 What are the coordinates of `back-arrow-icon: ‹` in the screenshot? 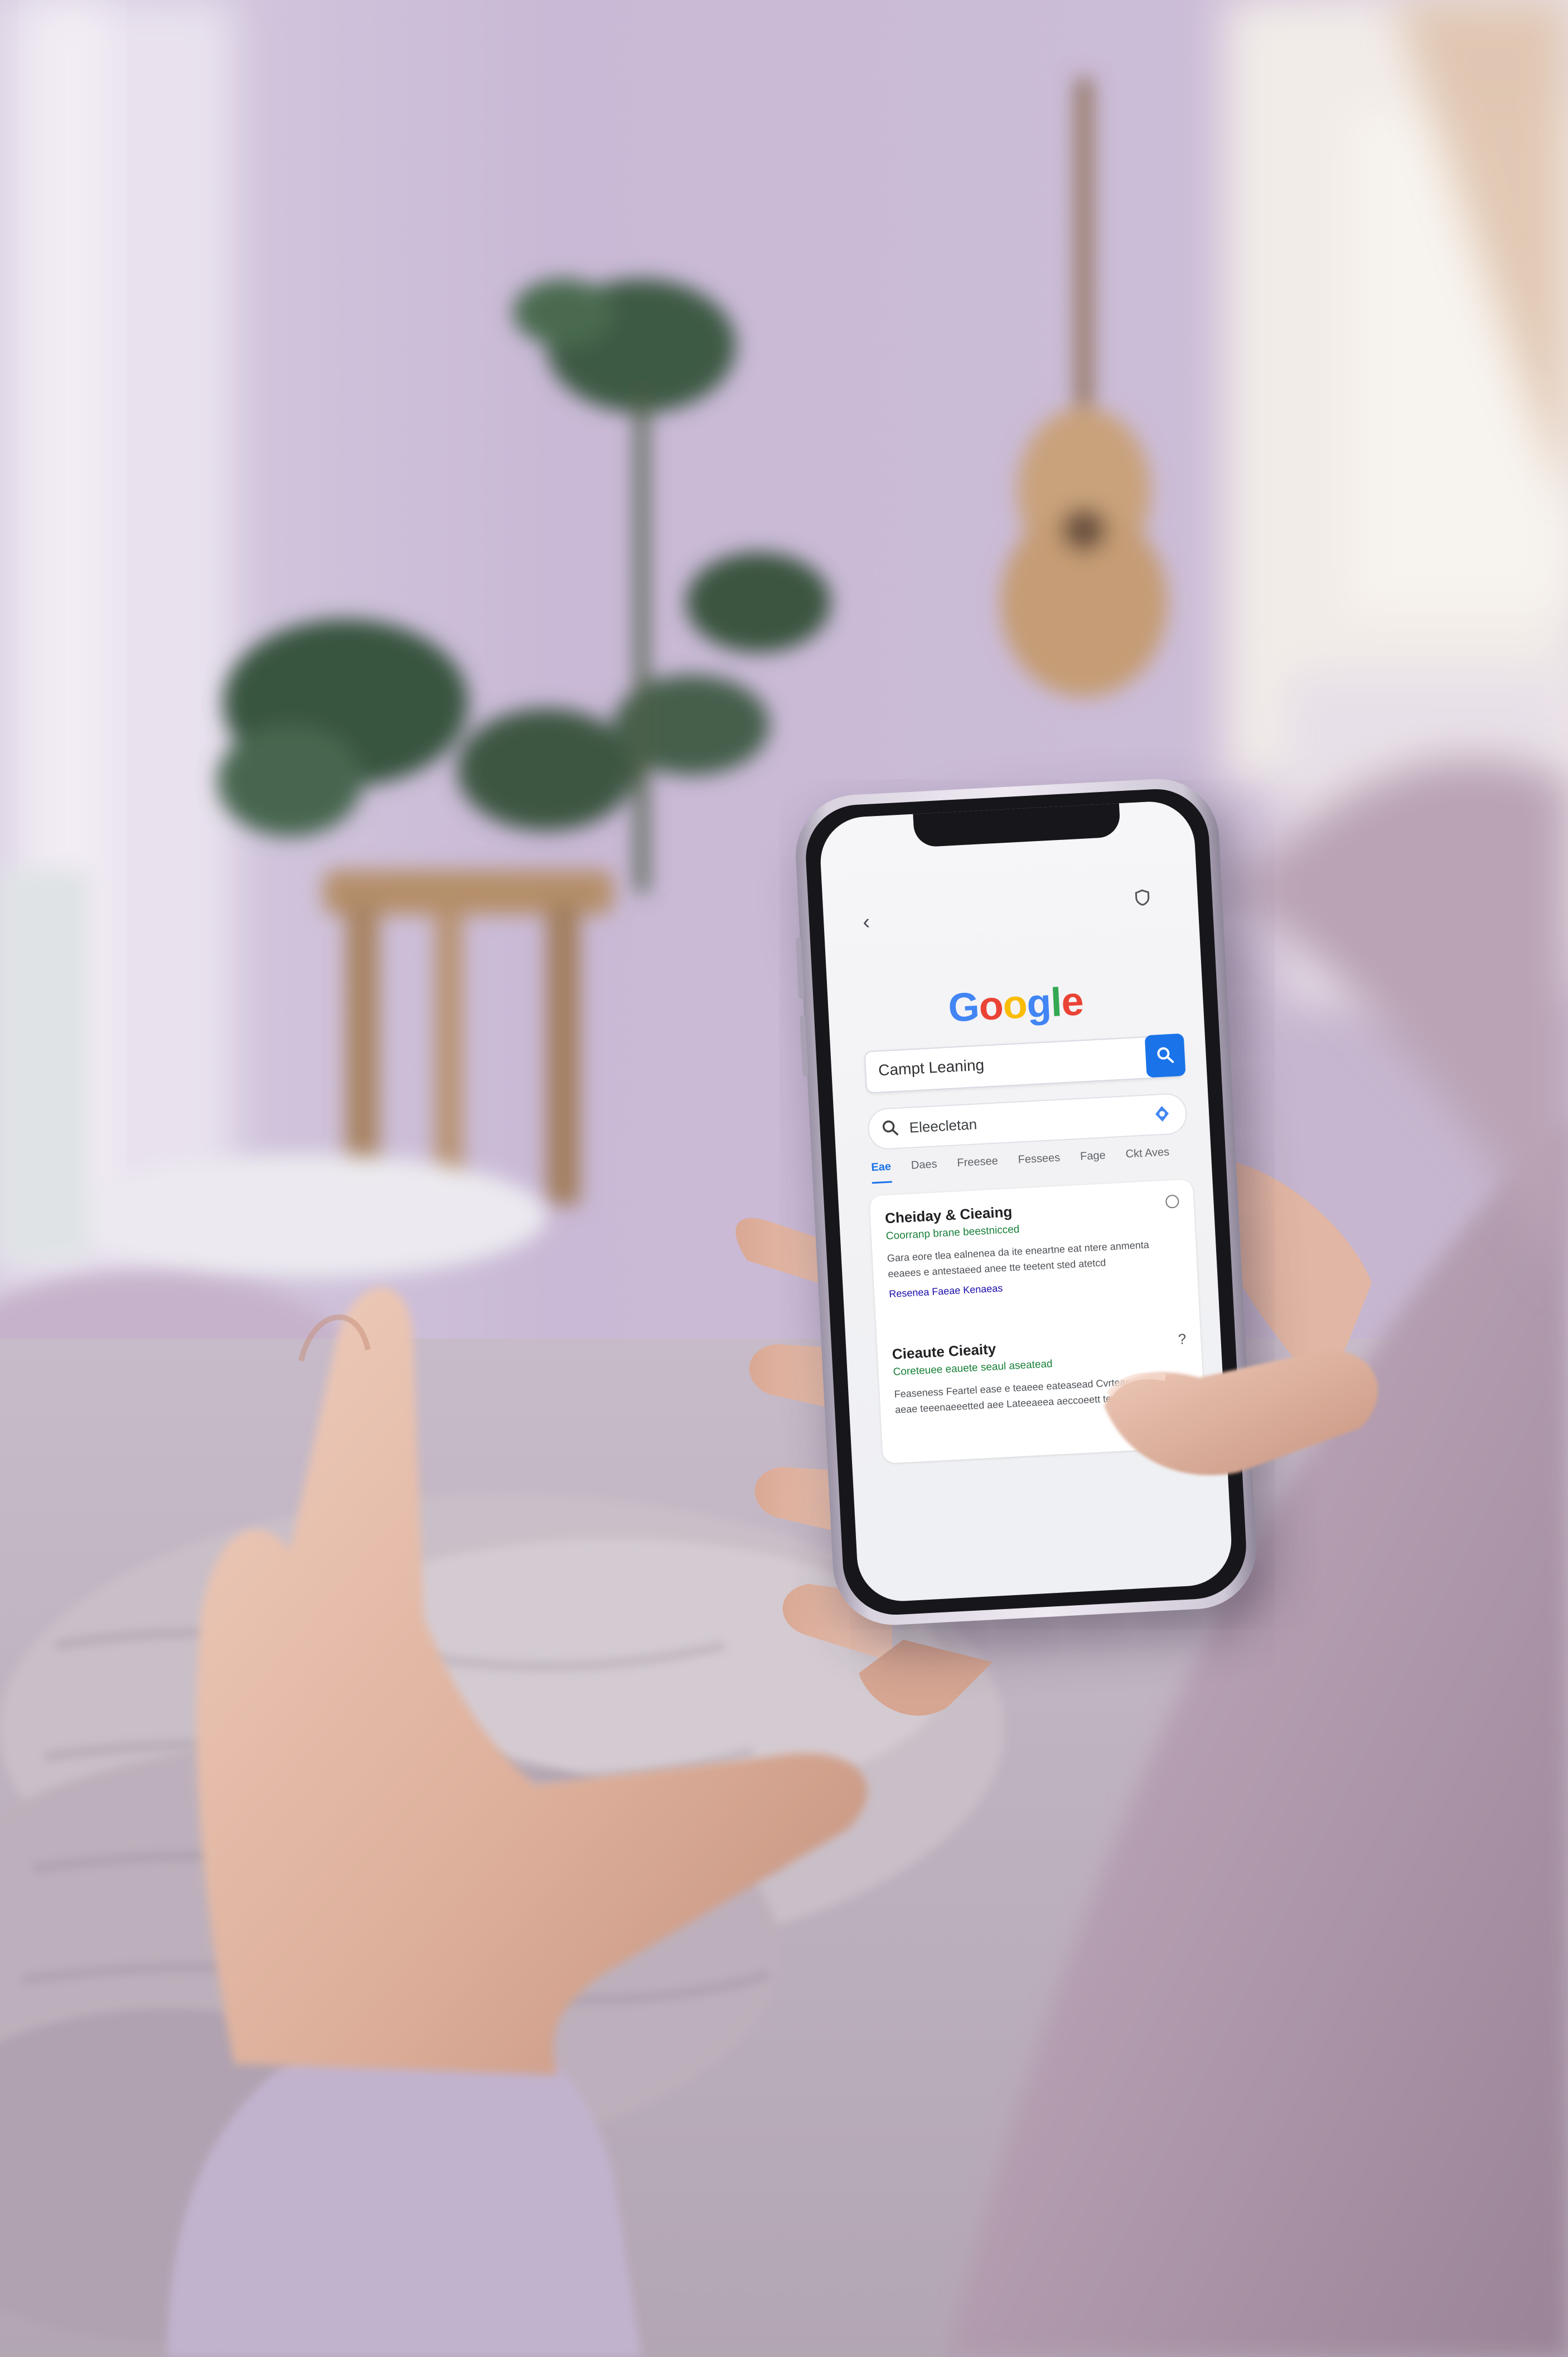 It's located at (866, 922).